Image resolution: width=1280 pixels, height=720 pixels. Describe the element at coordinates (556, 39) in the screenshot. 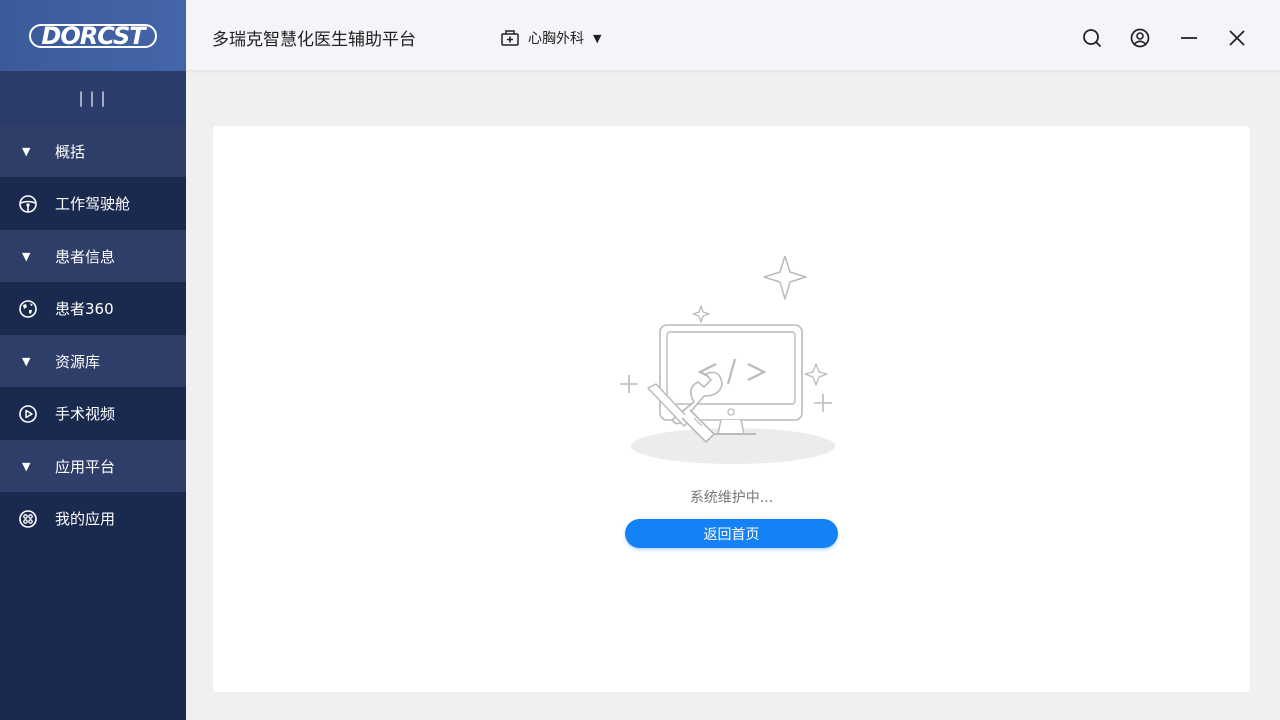

I see `department-label: 心胸外科` at that location.